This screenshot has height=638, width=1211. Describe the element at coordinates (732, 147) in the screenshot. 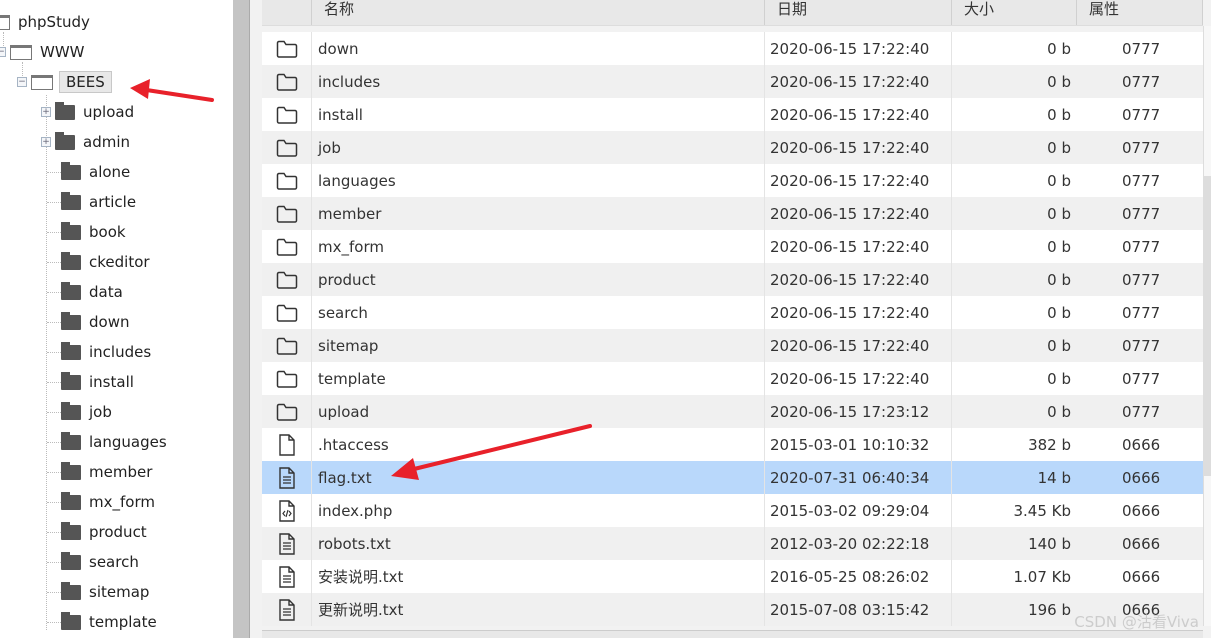

I see `table-row: job 2020-06-15 17:22:40 0 b 0777` at that location.